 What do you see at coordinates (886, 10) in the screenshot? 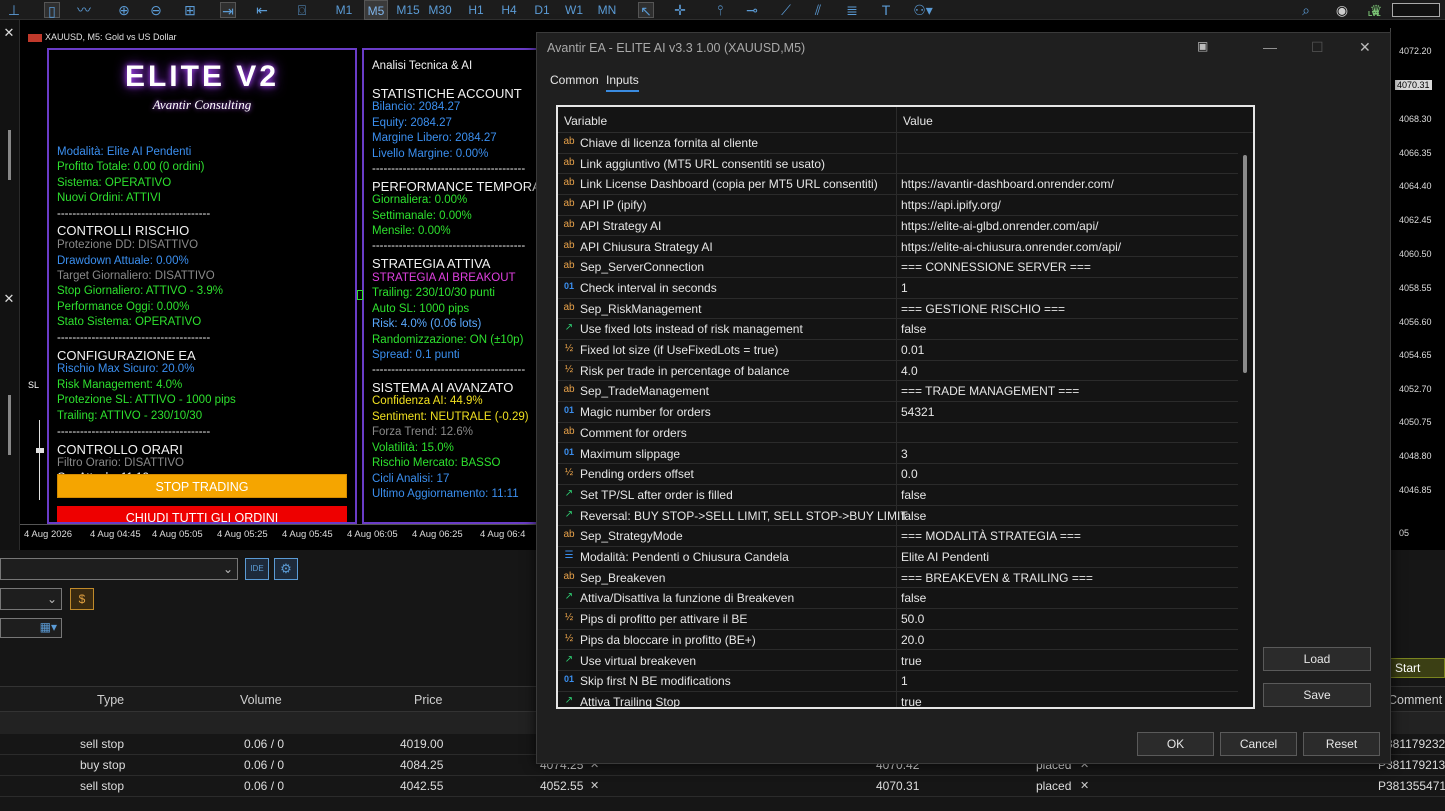
I see `text-tool-icon: T` at bounding box center [886, 10].